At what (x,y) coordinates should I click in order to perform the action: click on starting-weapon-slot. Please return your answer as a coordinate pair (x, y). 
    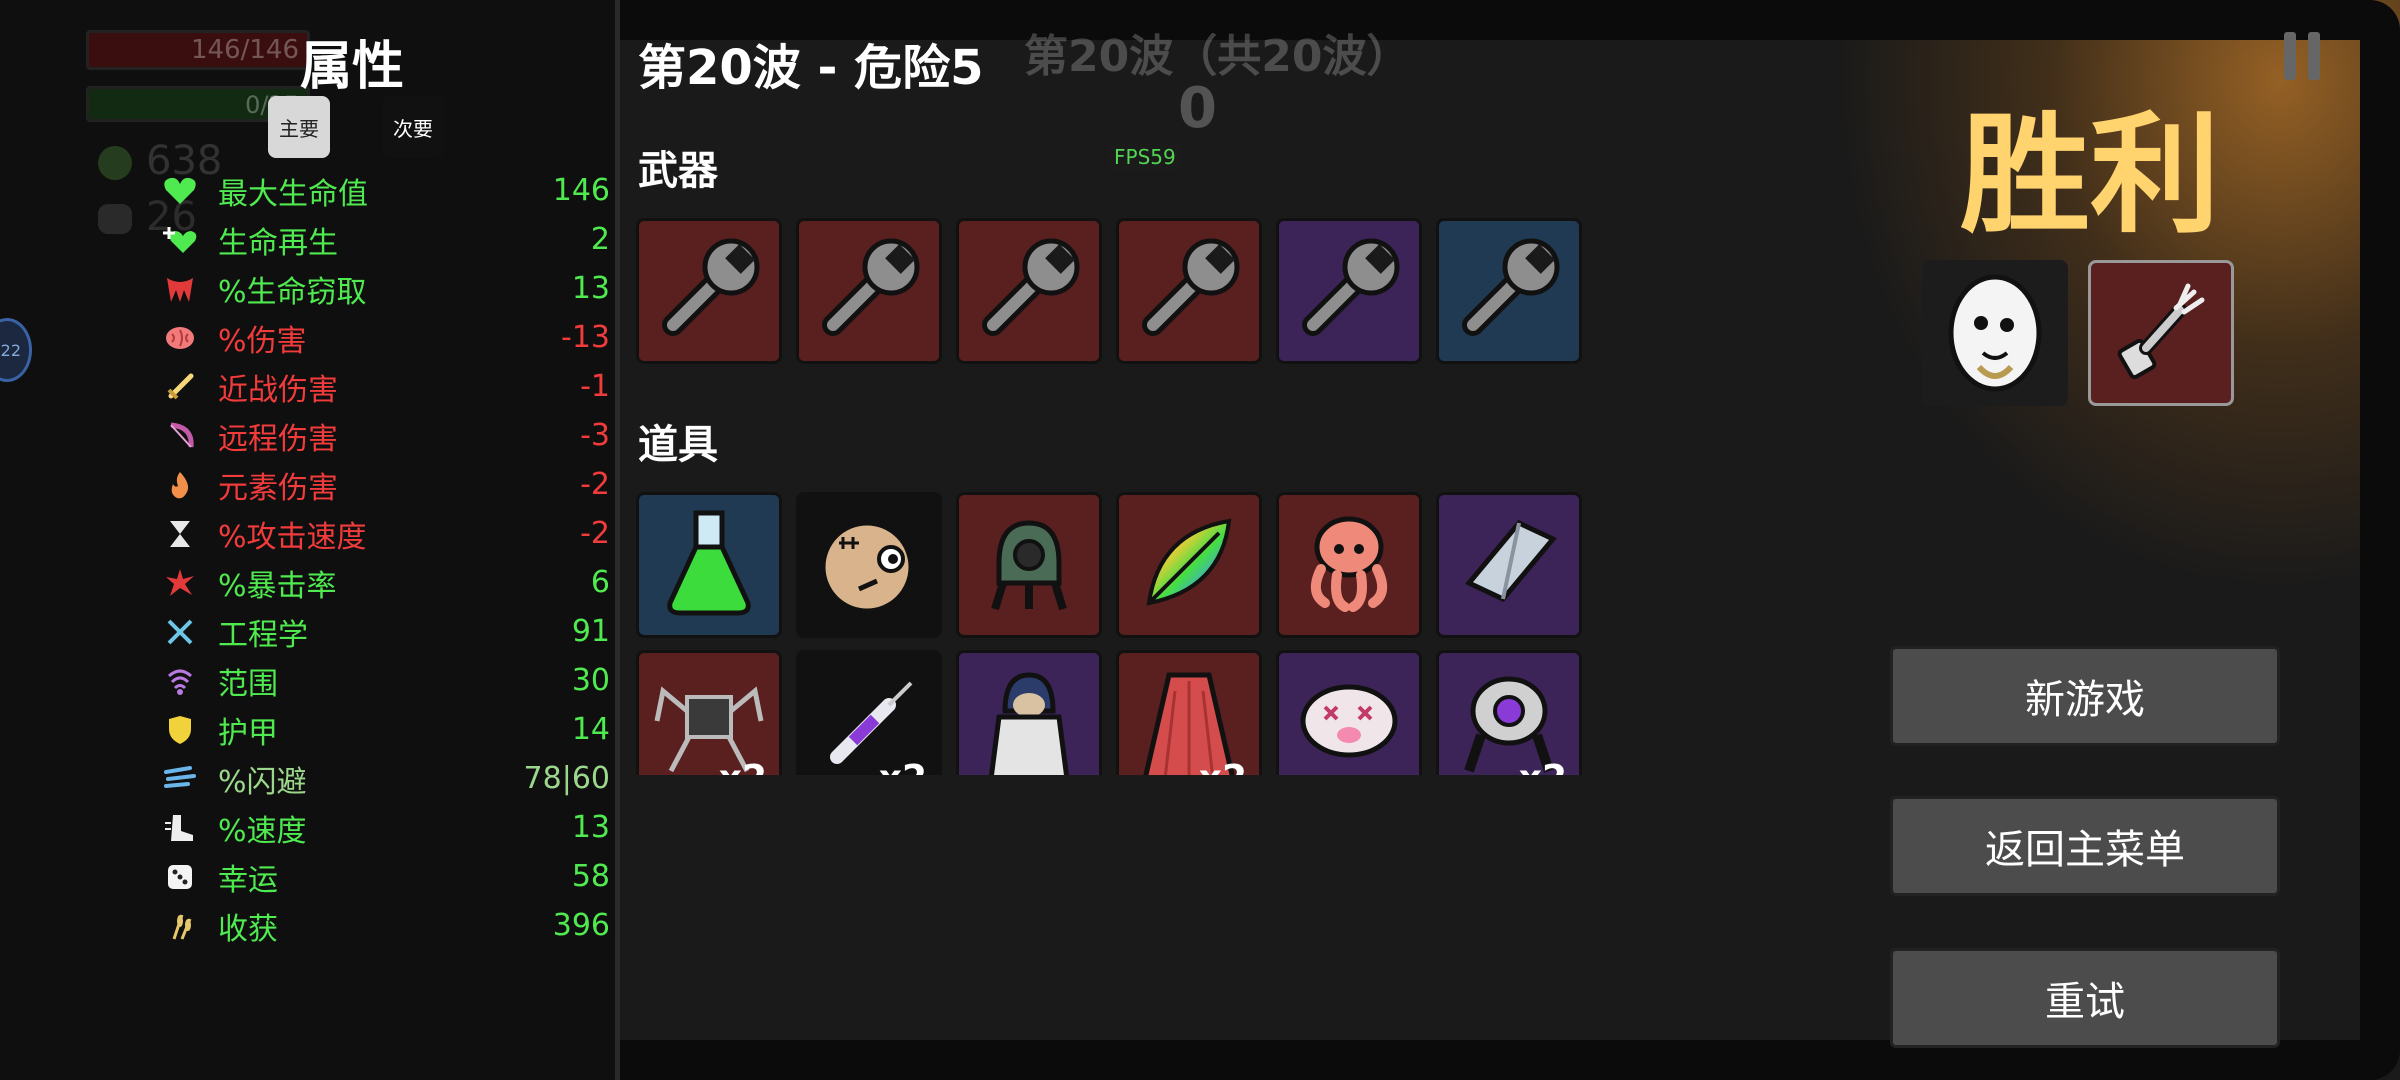
    Looking at the image, I should click on (2161, 333).